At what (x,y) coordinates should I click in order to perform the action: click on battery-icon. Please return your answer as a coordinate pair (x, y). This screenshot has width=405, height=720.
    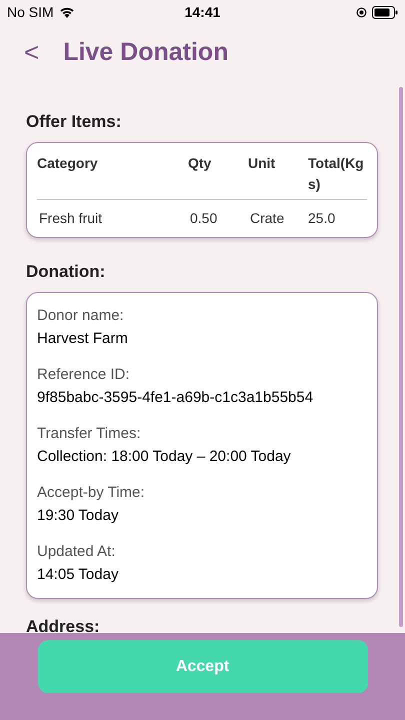
    Looking at the image, I should click on (385, 12).